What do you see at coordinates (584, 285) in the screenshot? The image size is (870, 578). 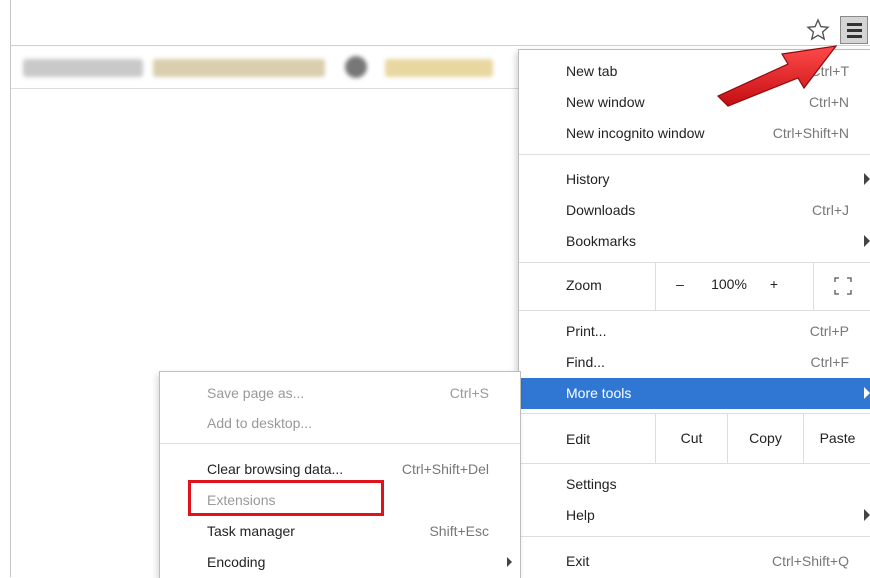 I see `zoom-label: Zoom` at bounding box center [584, 285].